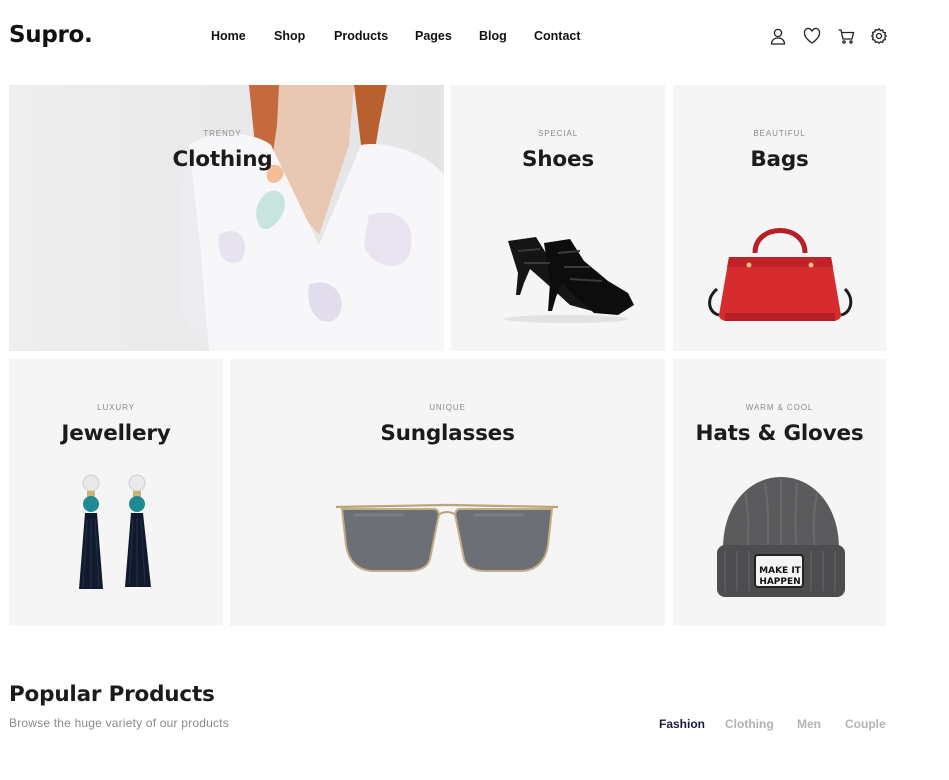 The image size is (949, 780). I want to click on hat-patch-line-2: HAPPEN, so click(780, 582).